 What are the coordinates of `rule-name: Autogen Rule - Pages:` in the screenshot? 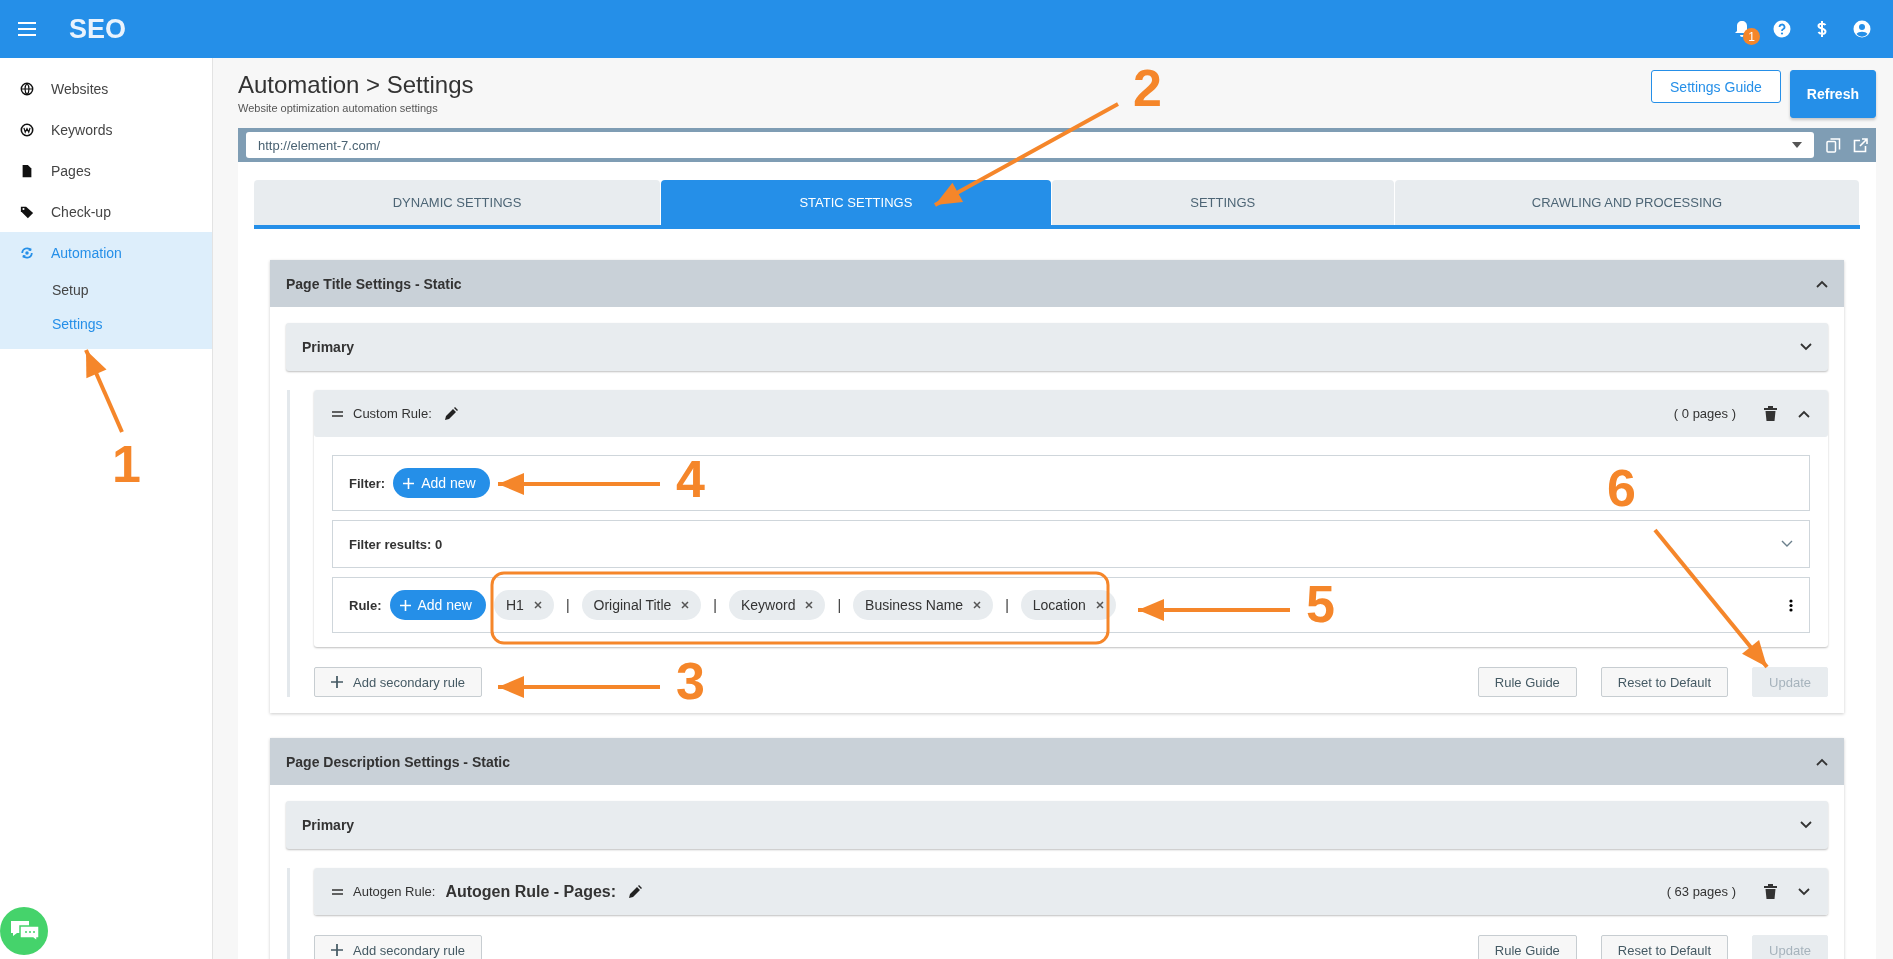 It's located at (531, 891).